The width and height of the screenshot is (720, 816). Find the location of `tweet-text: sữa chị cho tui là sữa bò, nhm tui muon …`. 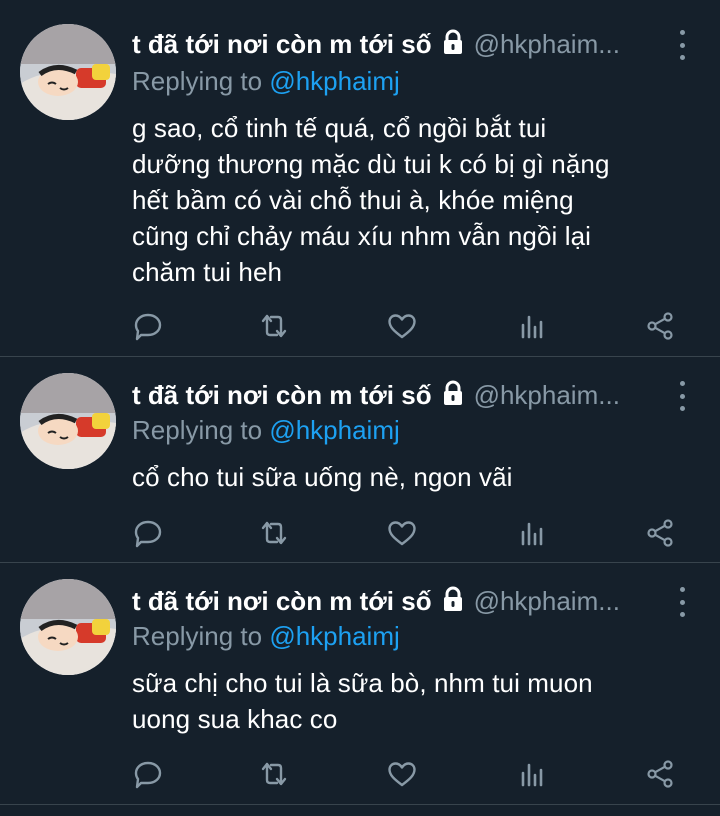

tweet-text: sữa chị cho tui là sữa bò, nhm tui muon … is located at coordinates (406, 701).